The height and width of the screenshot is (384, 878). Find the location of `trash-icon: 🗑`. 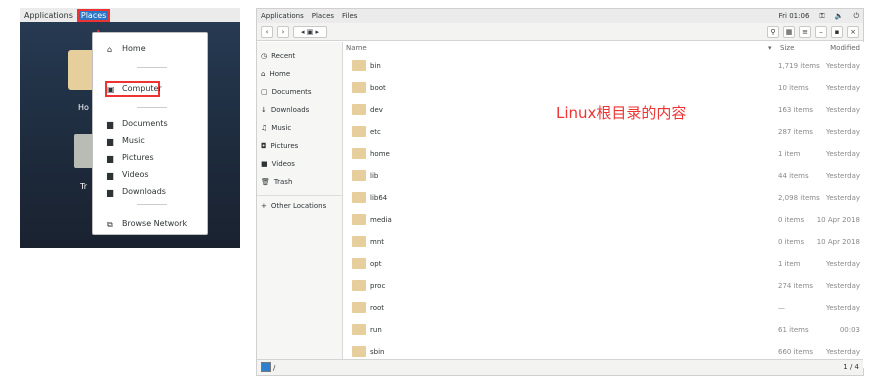

trash-icon: 🗑 is located at coordinates (265, 182).